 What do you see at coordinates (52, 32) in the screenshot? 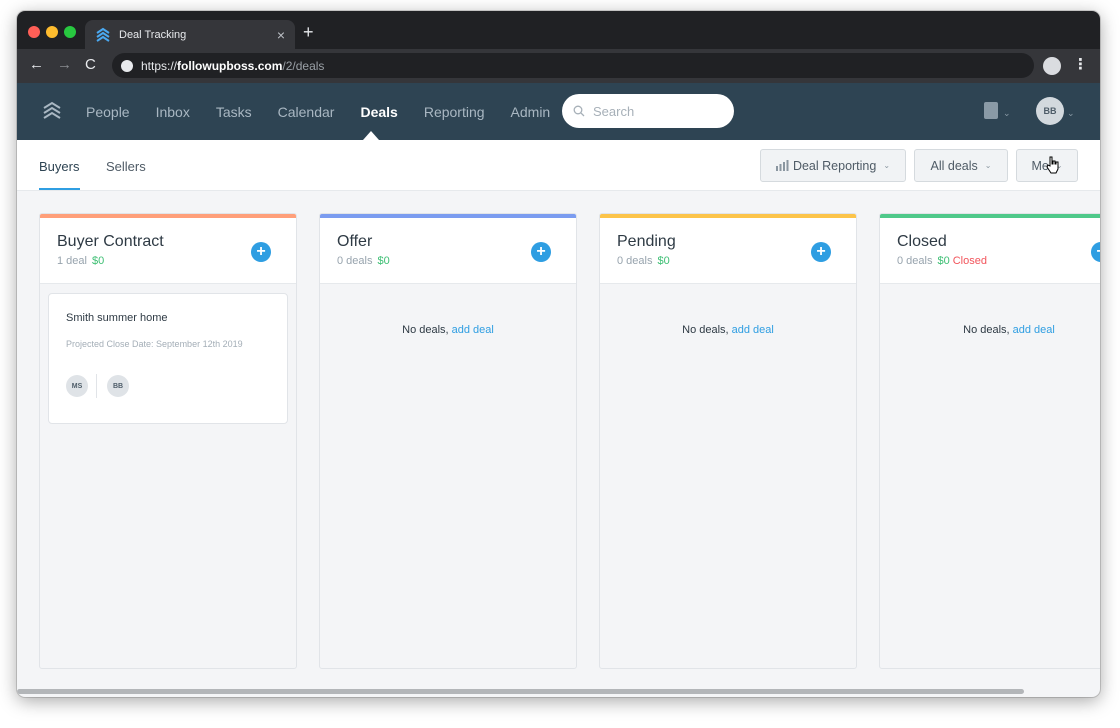
I see `minimize-window-button` at bounding box center [52, 32].